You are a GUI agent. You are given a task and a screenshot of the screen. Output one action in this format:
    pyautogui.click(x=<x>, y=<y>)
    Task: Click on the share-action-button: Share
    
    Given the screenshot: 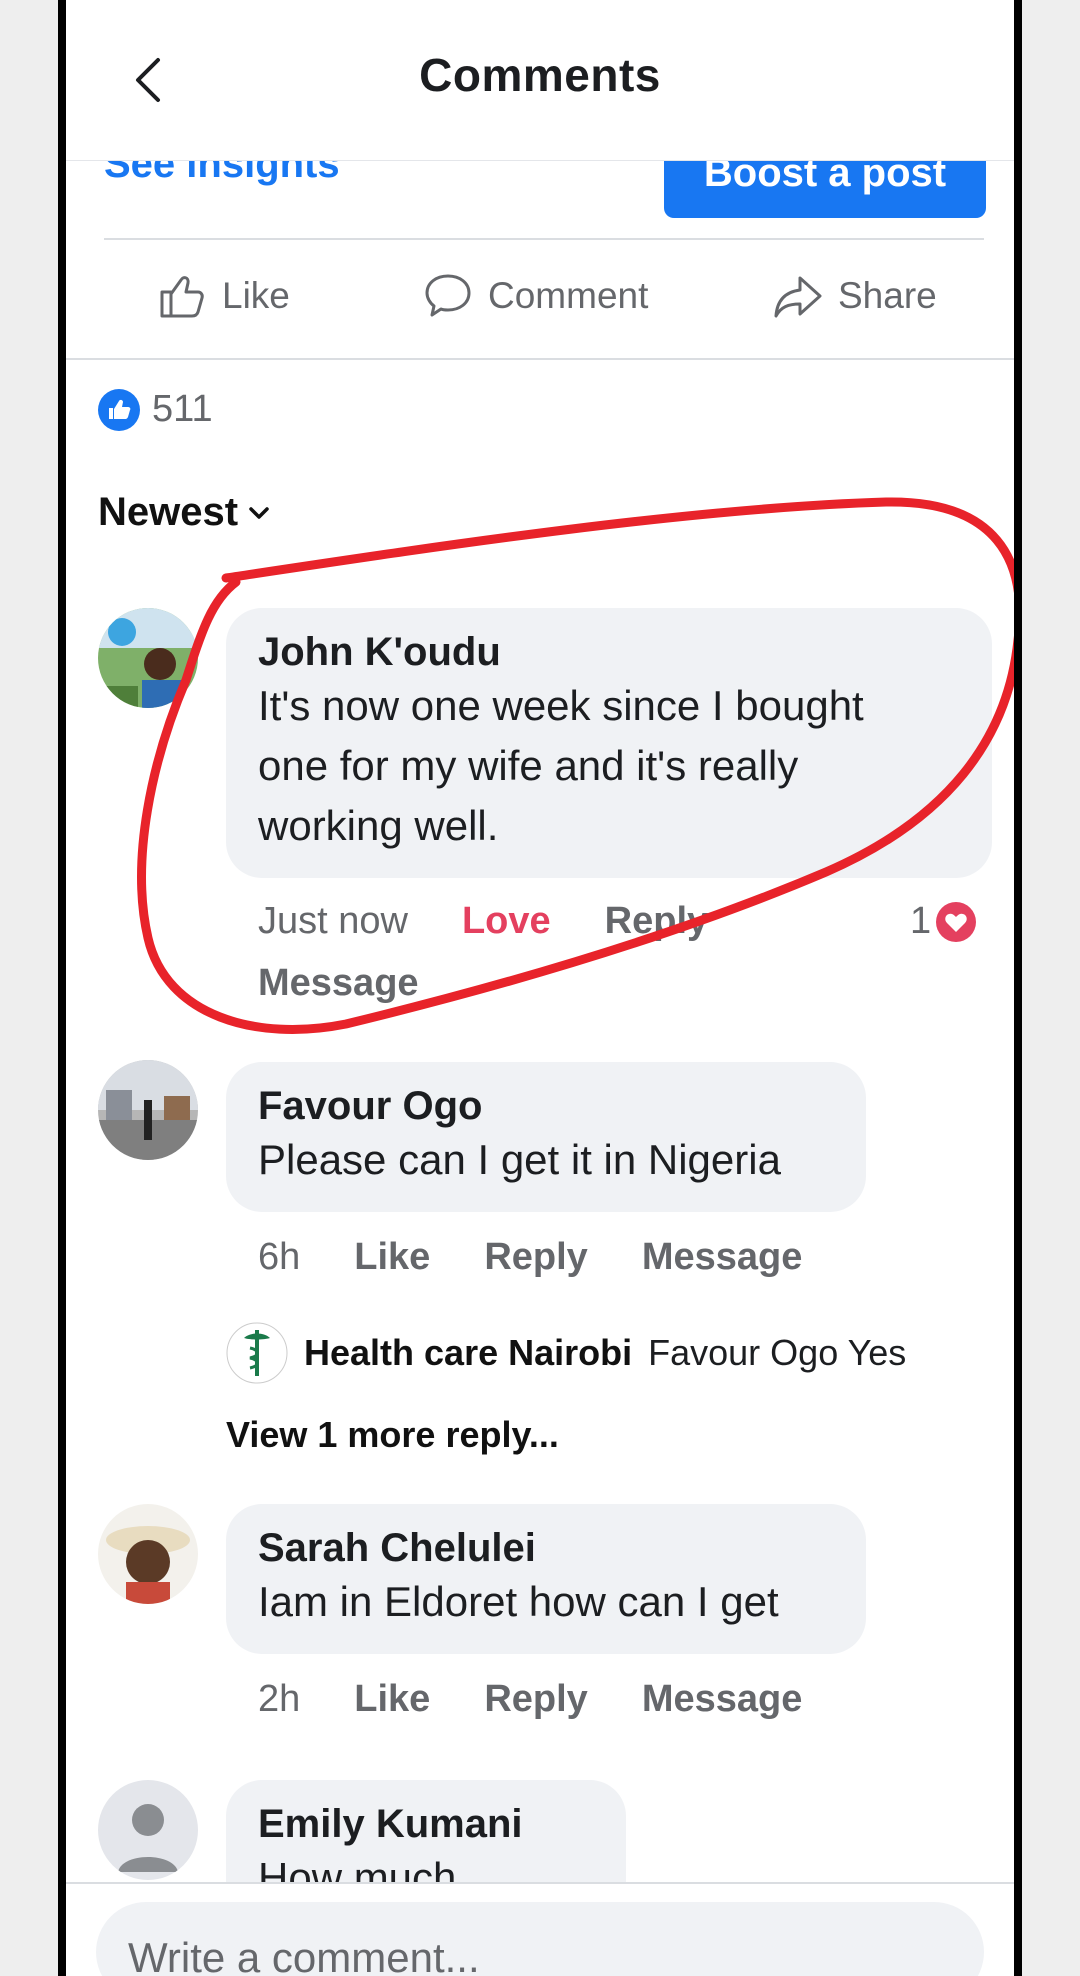 What is the action you would take?
    pyautogui.click(x=854, y=296)
    